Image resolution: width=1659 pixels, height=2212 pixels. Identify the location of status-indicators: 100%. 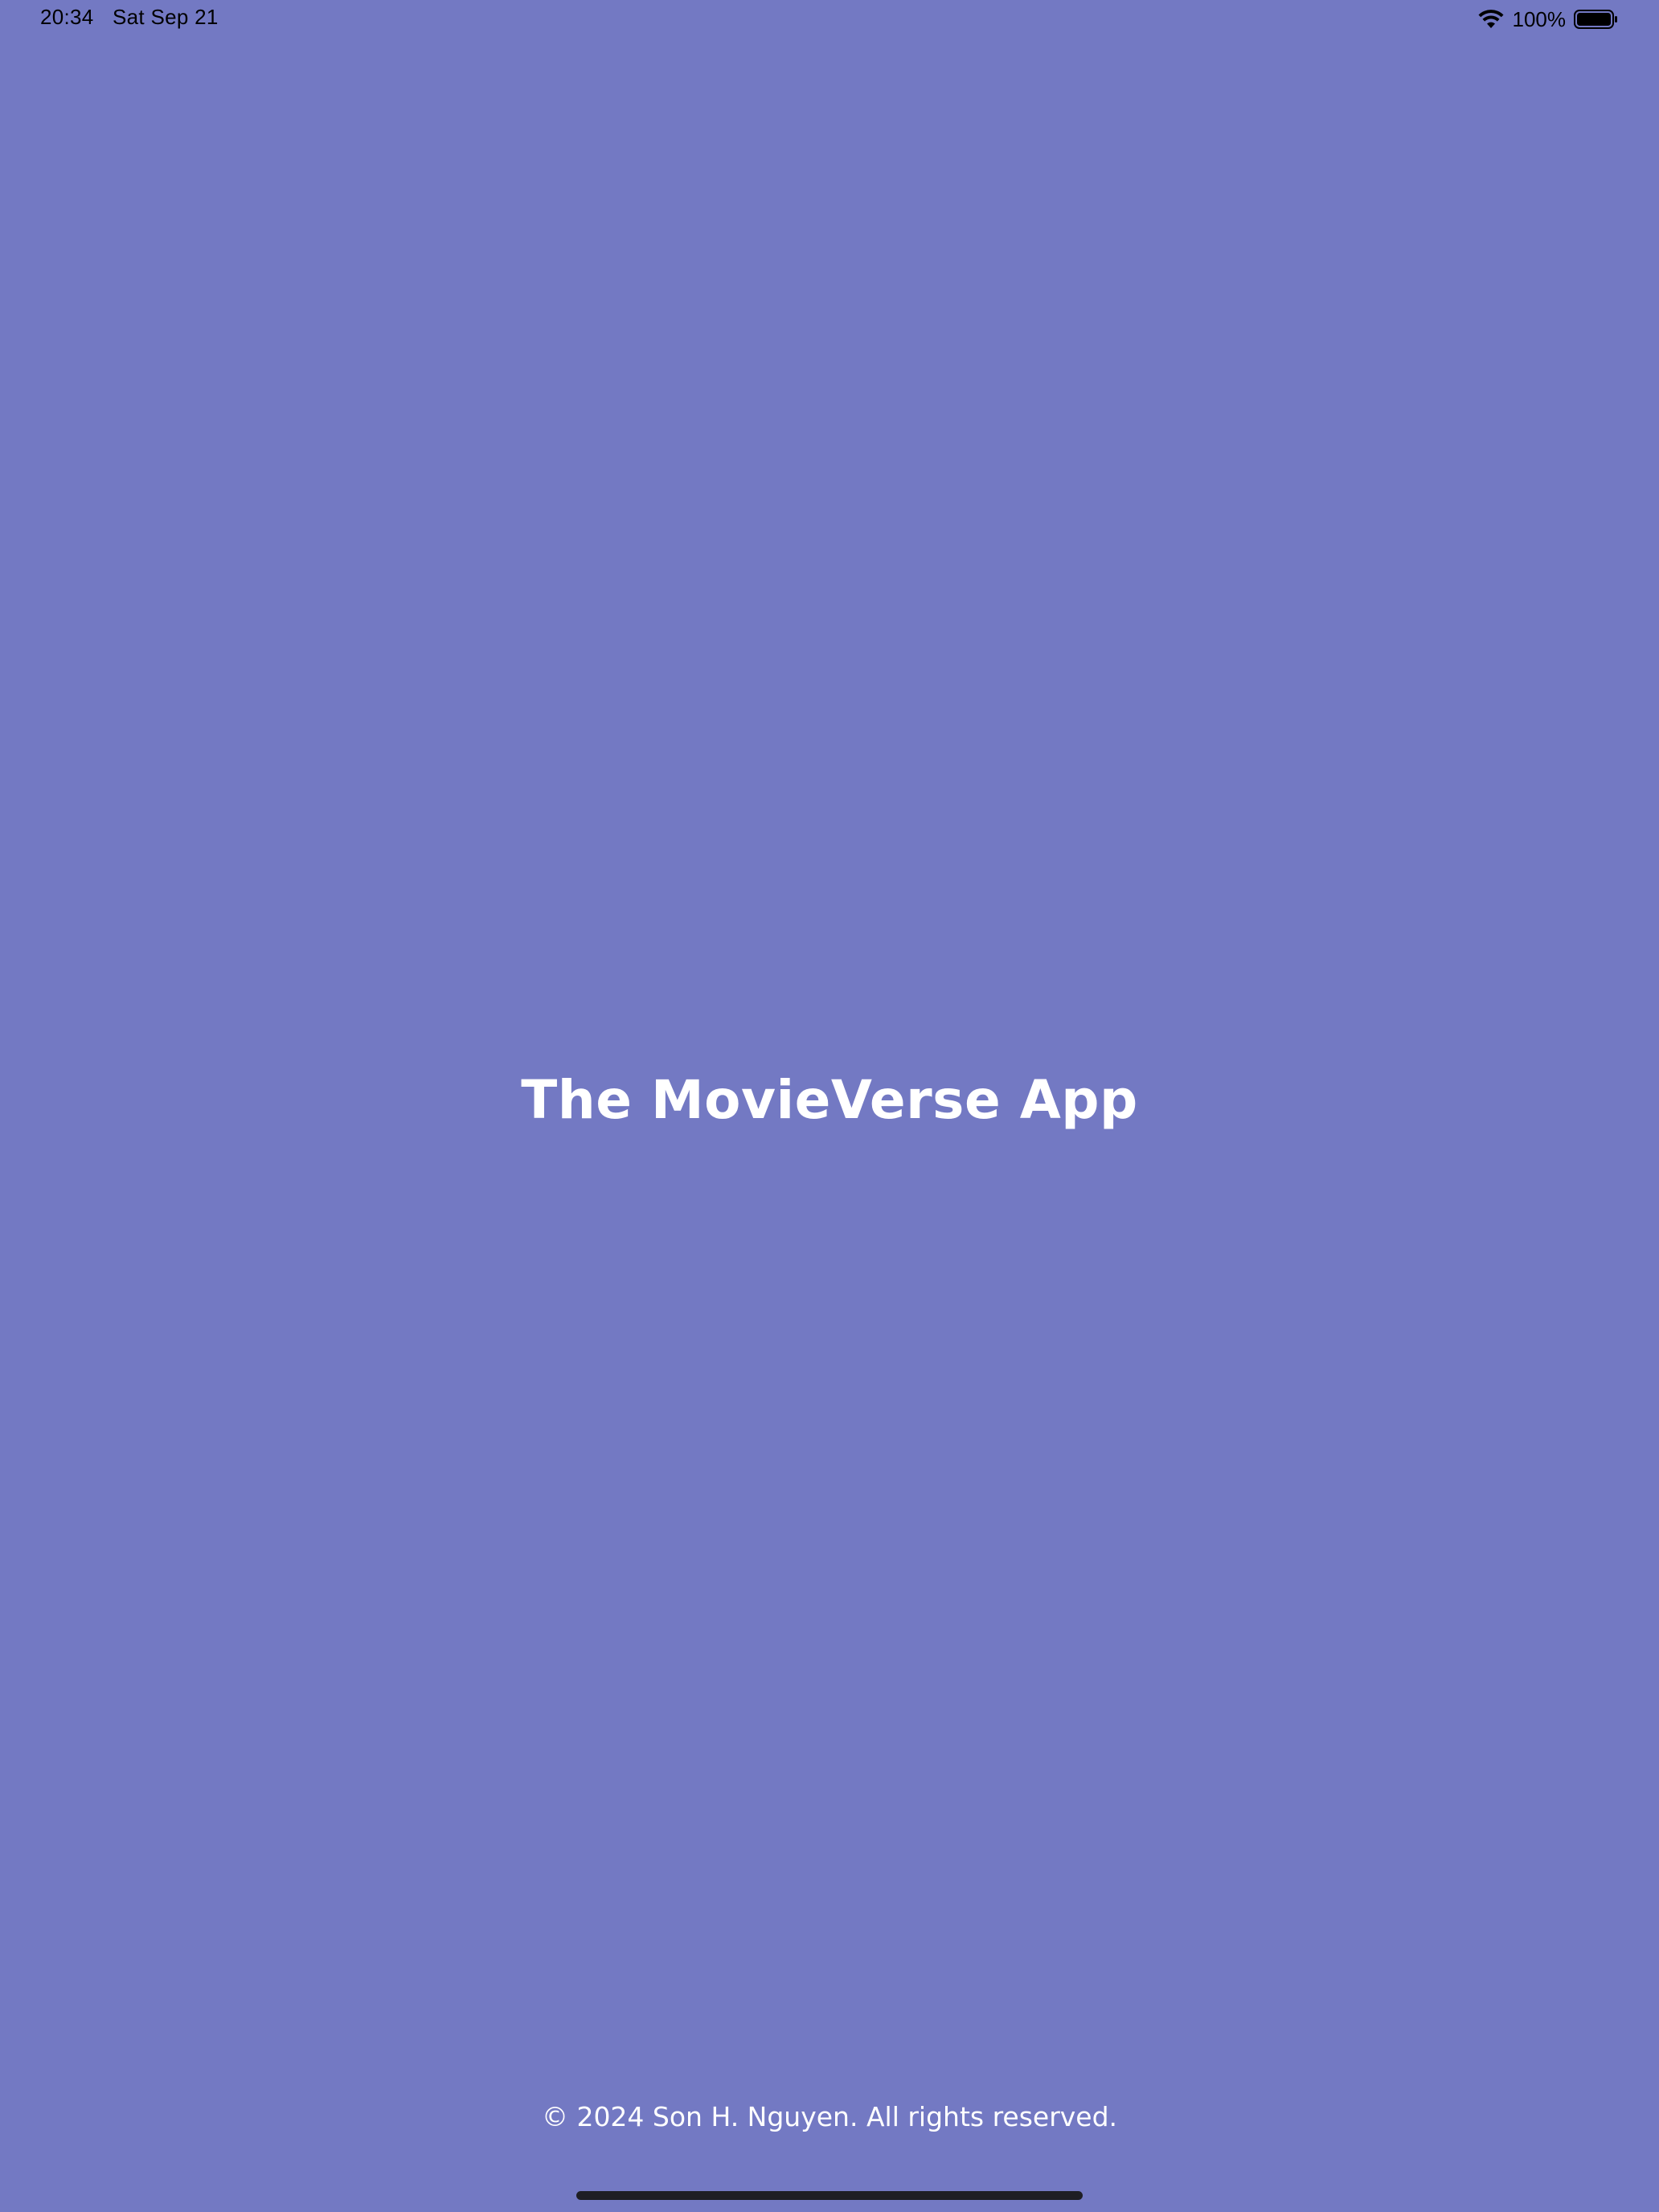
(1548, 19).